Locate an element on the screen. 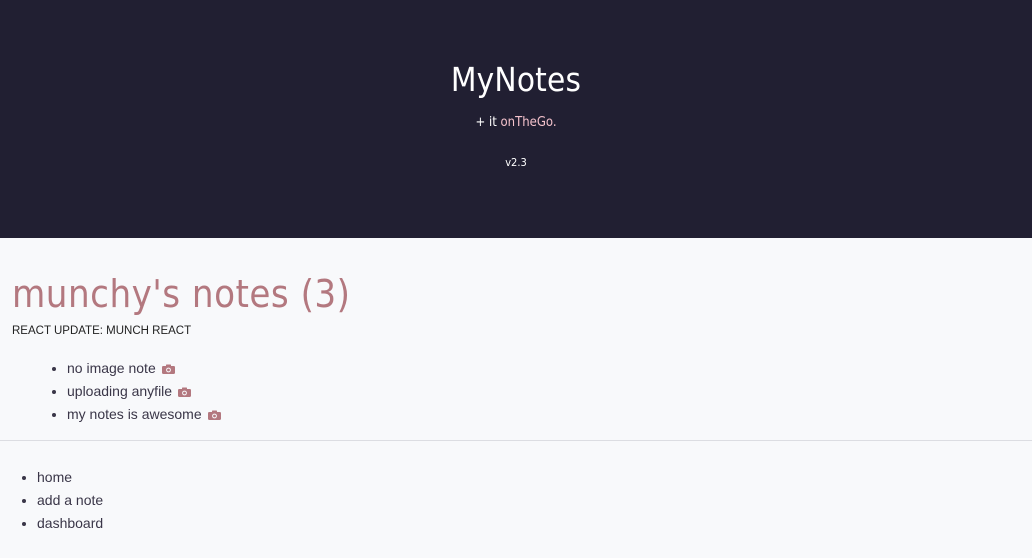 This screenshot has height=558, width=1032. footer-nav: home add a note dashboard is located at coordinates (51, 500).